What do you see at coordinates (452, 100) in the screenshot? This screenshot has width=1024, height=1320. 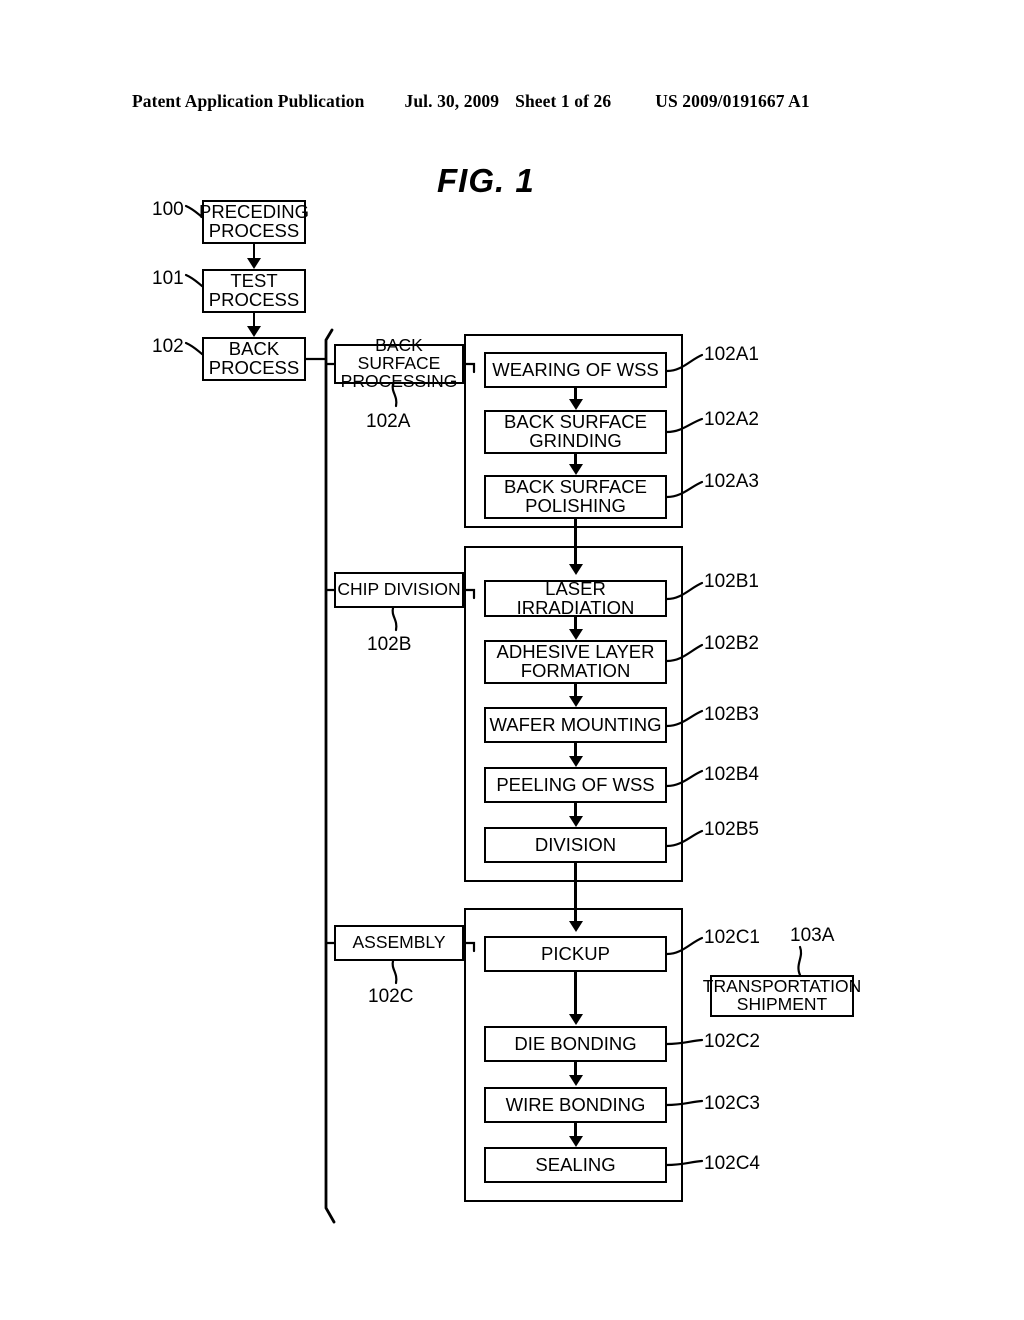 I see `header-date: Jul. 30, 2009` at bounding box center [452, 100].